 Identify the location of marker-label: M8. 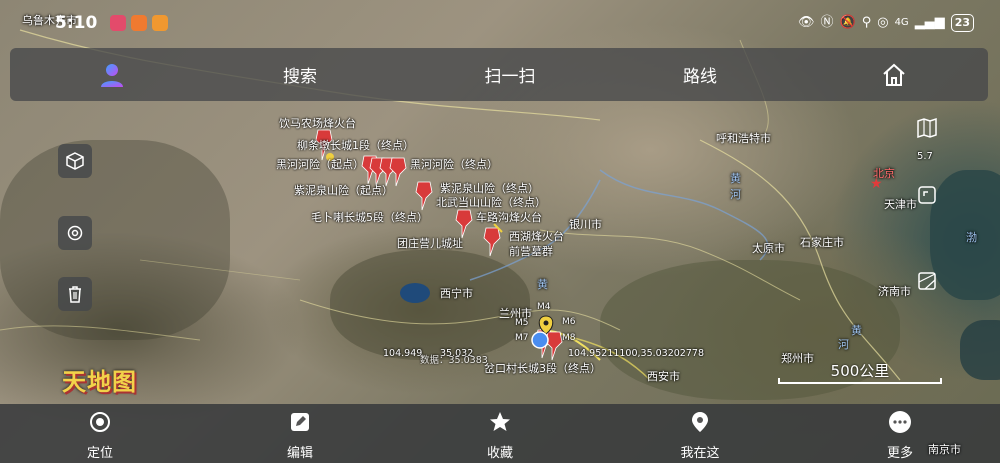
(569, 338).